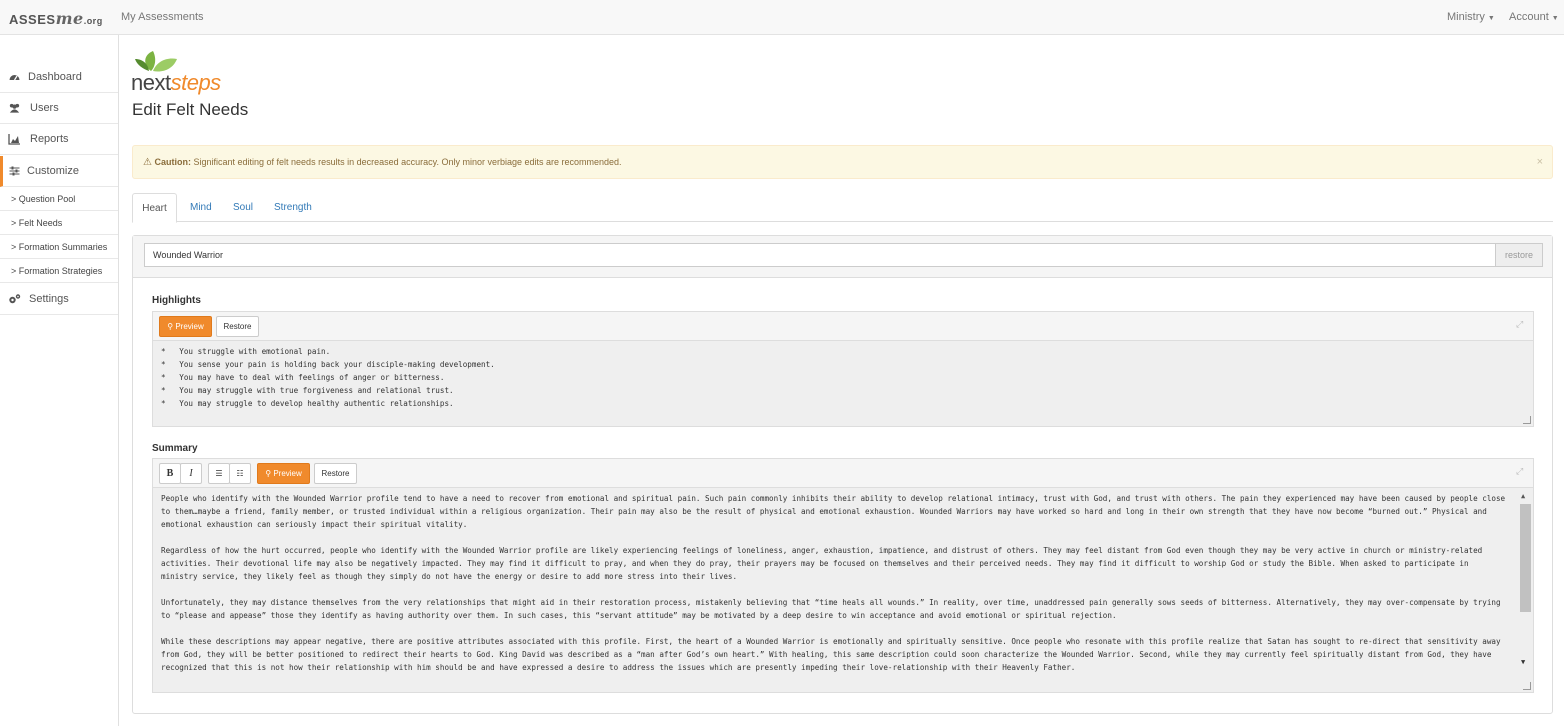 Image resolution: width=1564 pixels, height=726 pixels. I want to click on sidebar-item-settings: Settings, so click(59, 299).